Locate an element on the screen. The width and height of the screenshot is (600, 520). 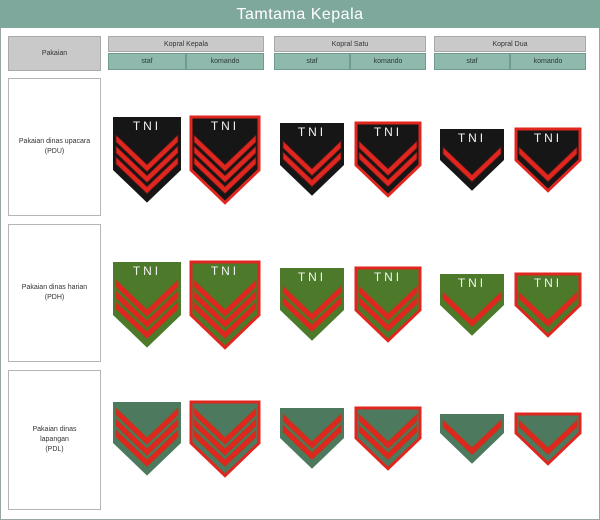
row-label-pdh: Pakaian dinas harian (PDH) is located at coordinates (54, 293).